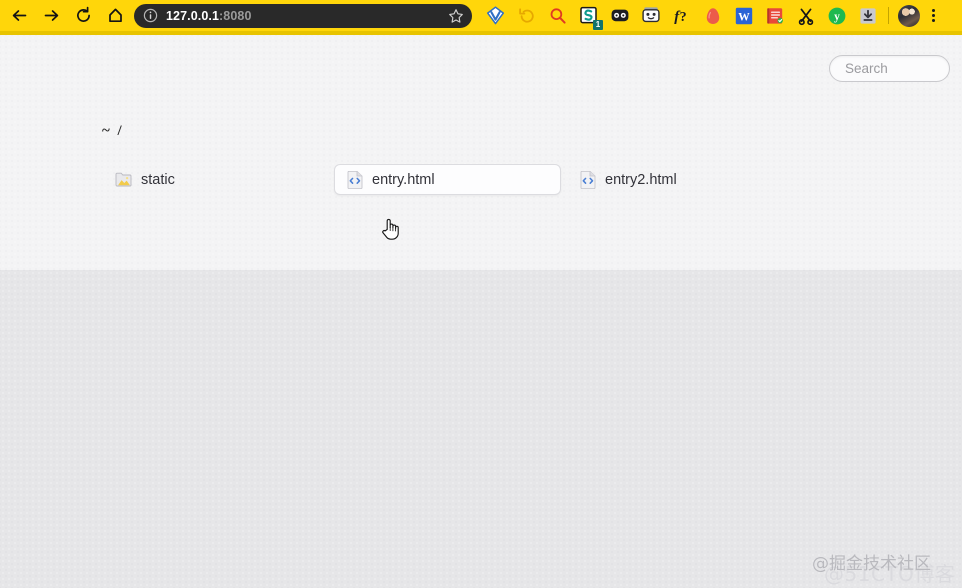 This screenshot has width=962, height=588. I want to click on search-box, so click(889, 68).